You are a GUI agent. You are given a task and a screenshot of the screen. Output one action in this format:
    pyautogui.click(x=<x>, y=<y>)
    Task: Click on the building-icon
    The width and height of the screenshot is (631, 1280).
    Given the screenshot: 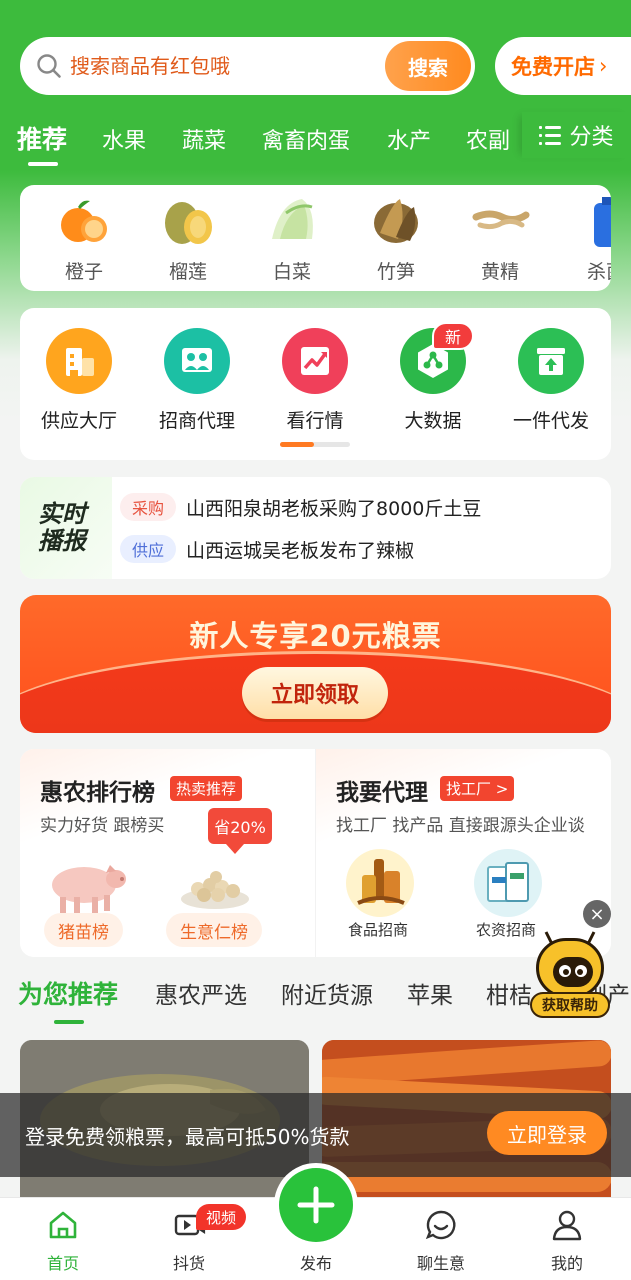 What is the action you would take?
    pyautogui.click(x=79, y=361)
    